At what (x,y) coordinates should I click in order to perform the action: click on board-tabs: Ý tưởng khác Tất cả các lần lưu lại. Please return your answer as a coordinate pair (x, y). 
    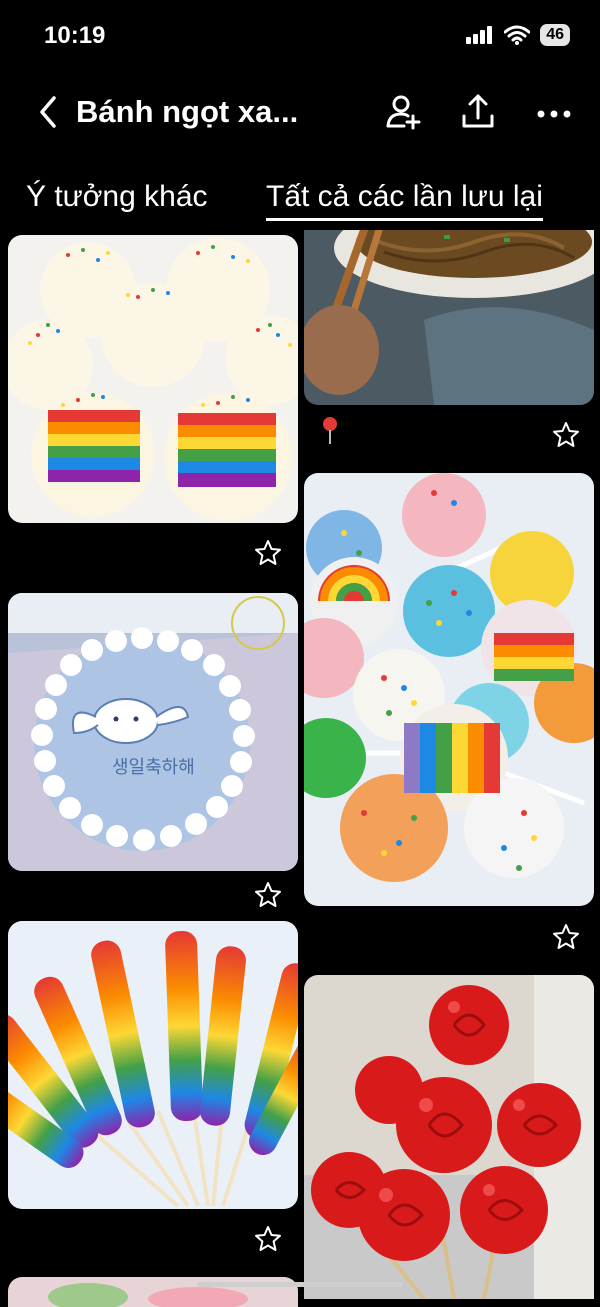
    Looking at the image, I should click on (300, 202).